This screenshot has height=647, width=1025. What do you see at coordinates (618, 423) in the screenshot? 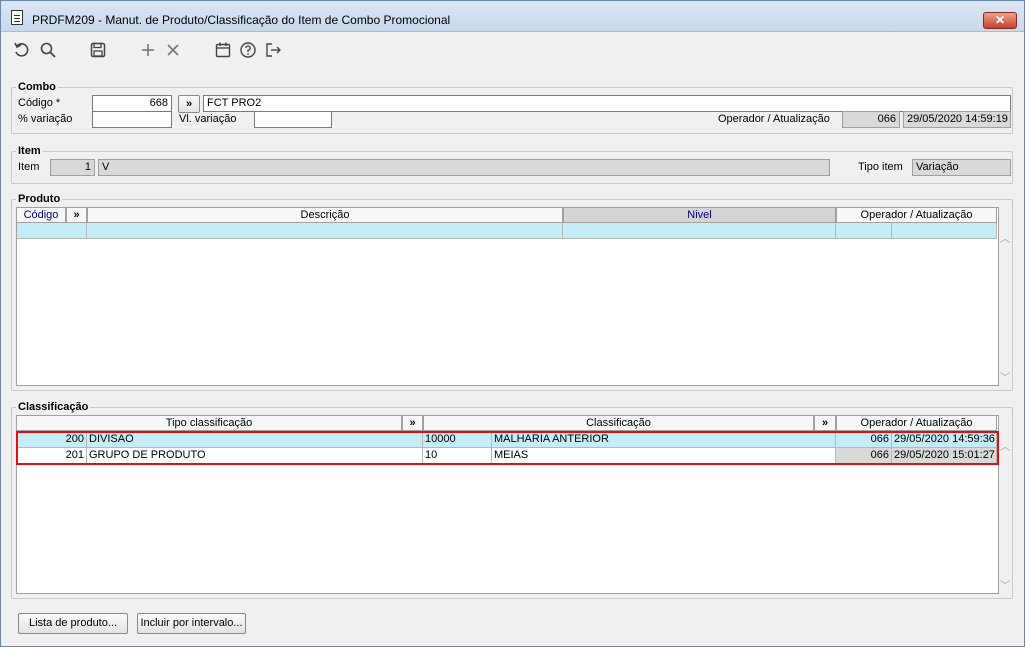
I see `classificacao-header-classificacao: Classificação` at bounding box center [618, 423].